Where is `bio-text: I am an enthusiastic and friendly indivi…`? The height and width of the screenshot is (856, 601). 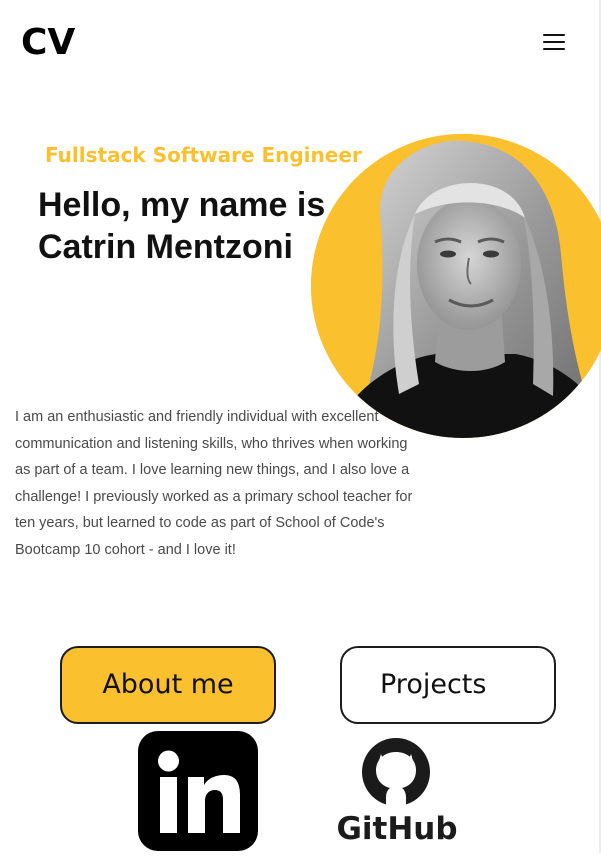
bio-text: I am an enthusiastic and friendly indivi… is located at coordinates (214, 483).